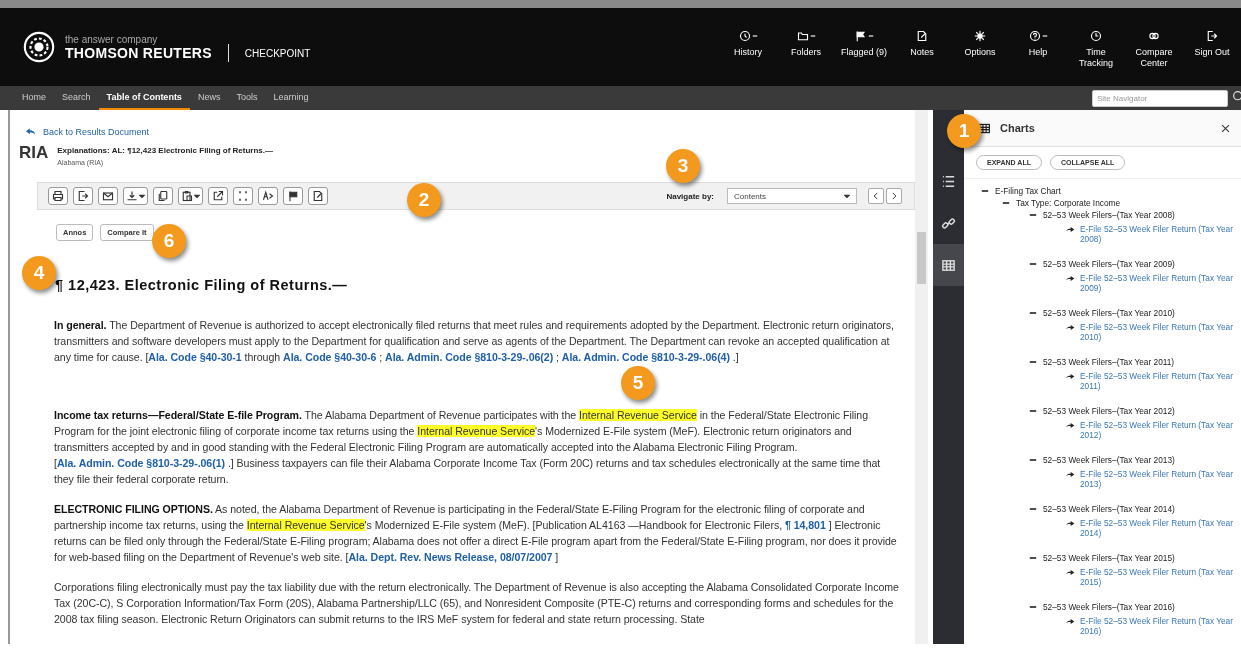 Image resolution: width=1241 pixels, height=652 pixels. What do you see at coordinates (195, 357) in the screenshot?
I see `citation-link: Ala. Code §40-30-1` at bounding box center [195, 357].